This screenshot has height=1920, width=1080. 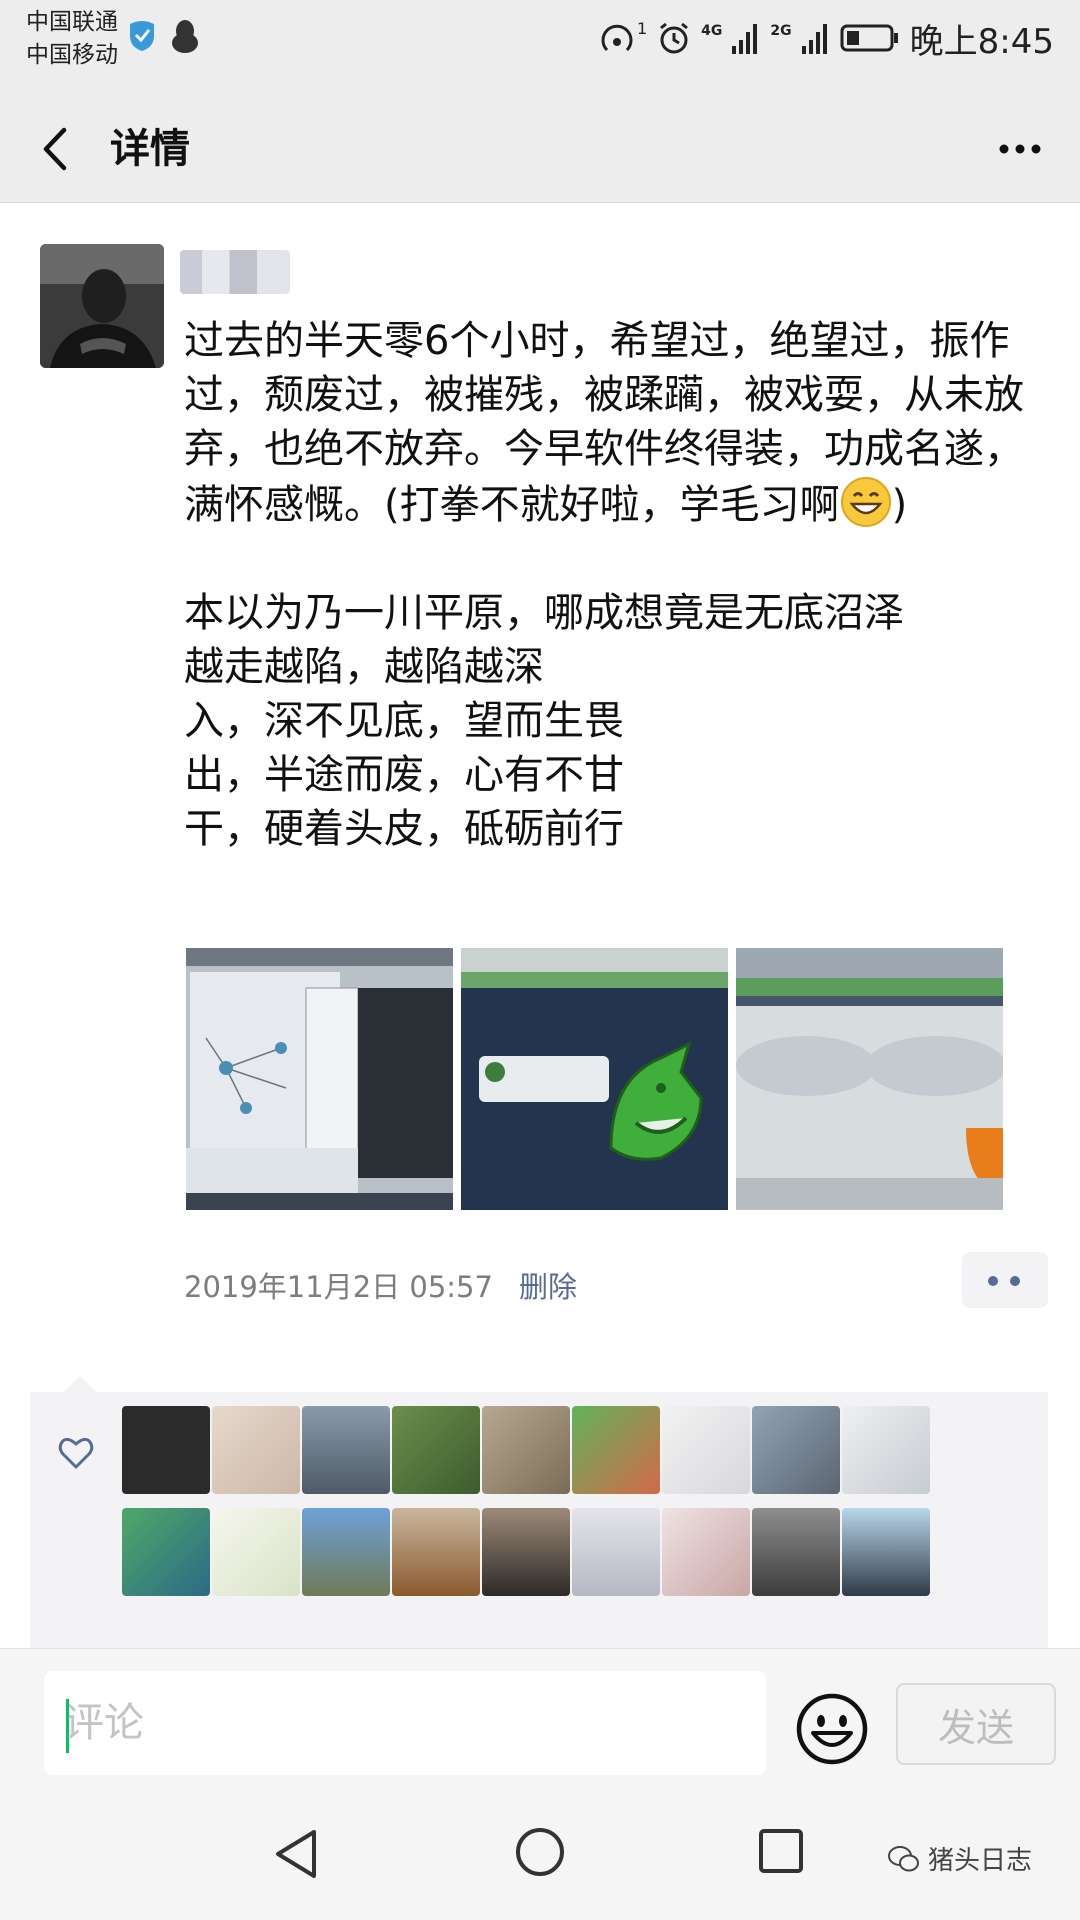 What do you see at coordinates (72, 39) in the screenshot?
I see `carrier-names: 中国联通 中国移动` at bounding box center [72, 39].